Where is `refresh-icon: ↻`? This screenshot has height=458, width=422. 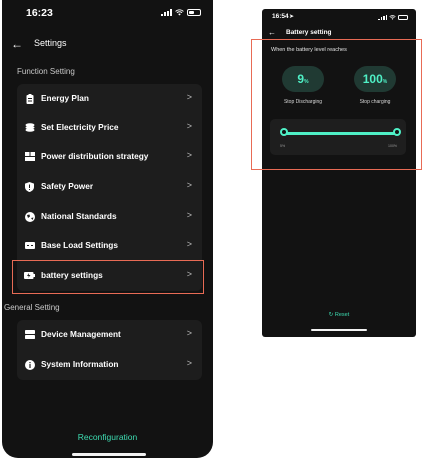
refresh-icon: ↻ is located at coordinates (331, 315).